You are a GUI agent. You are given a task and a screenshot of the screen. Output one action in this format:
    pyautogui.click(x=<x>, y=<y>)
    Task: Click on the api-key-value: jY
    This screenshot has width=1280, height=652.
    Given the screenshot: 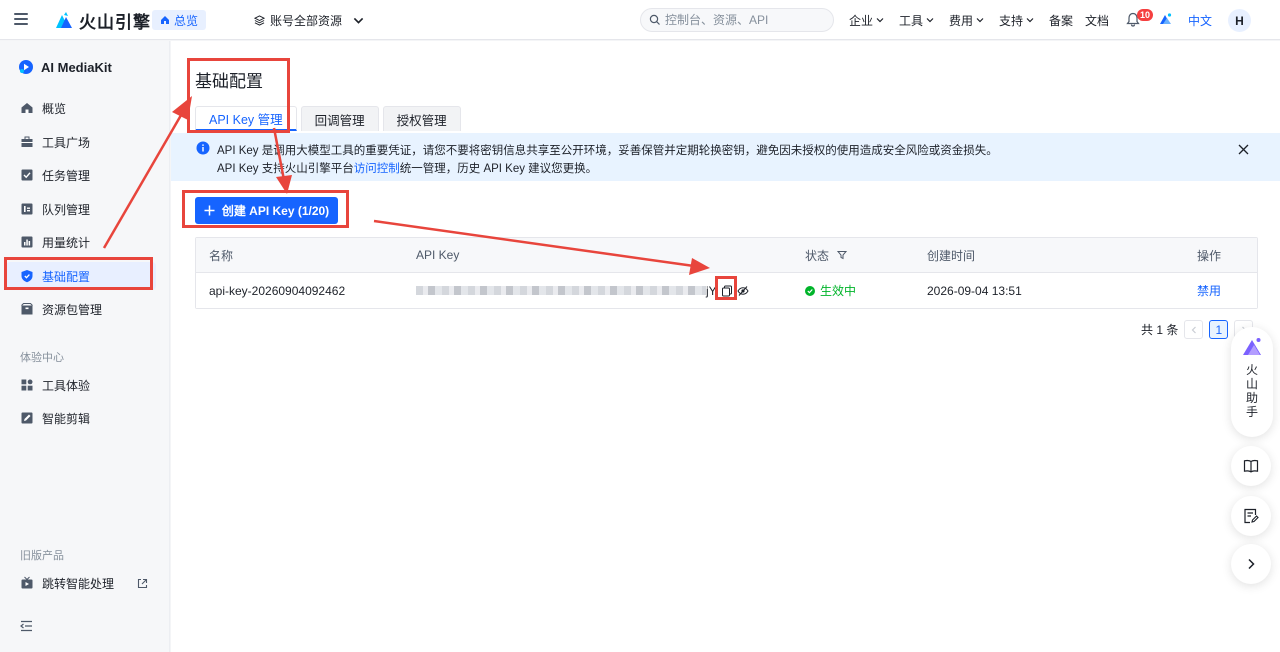 What is the action you would take?
    pyautogui.click(x=582, y=290)
    